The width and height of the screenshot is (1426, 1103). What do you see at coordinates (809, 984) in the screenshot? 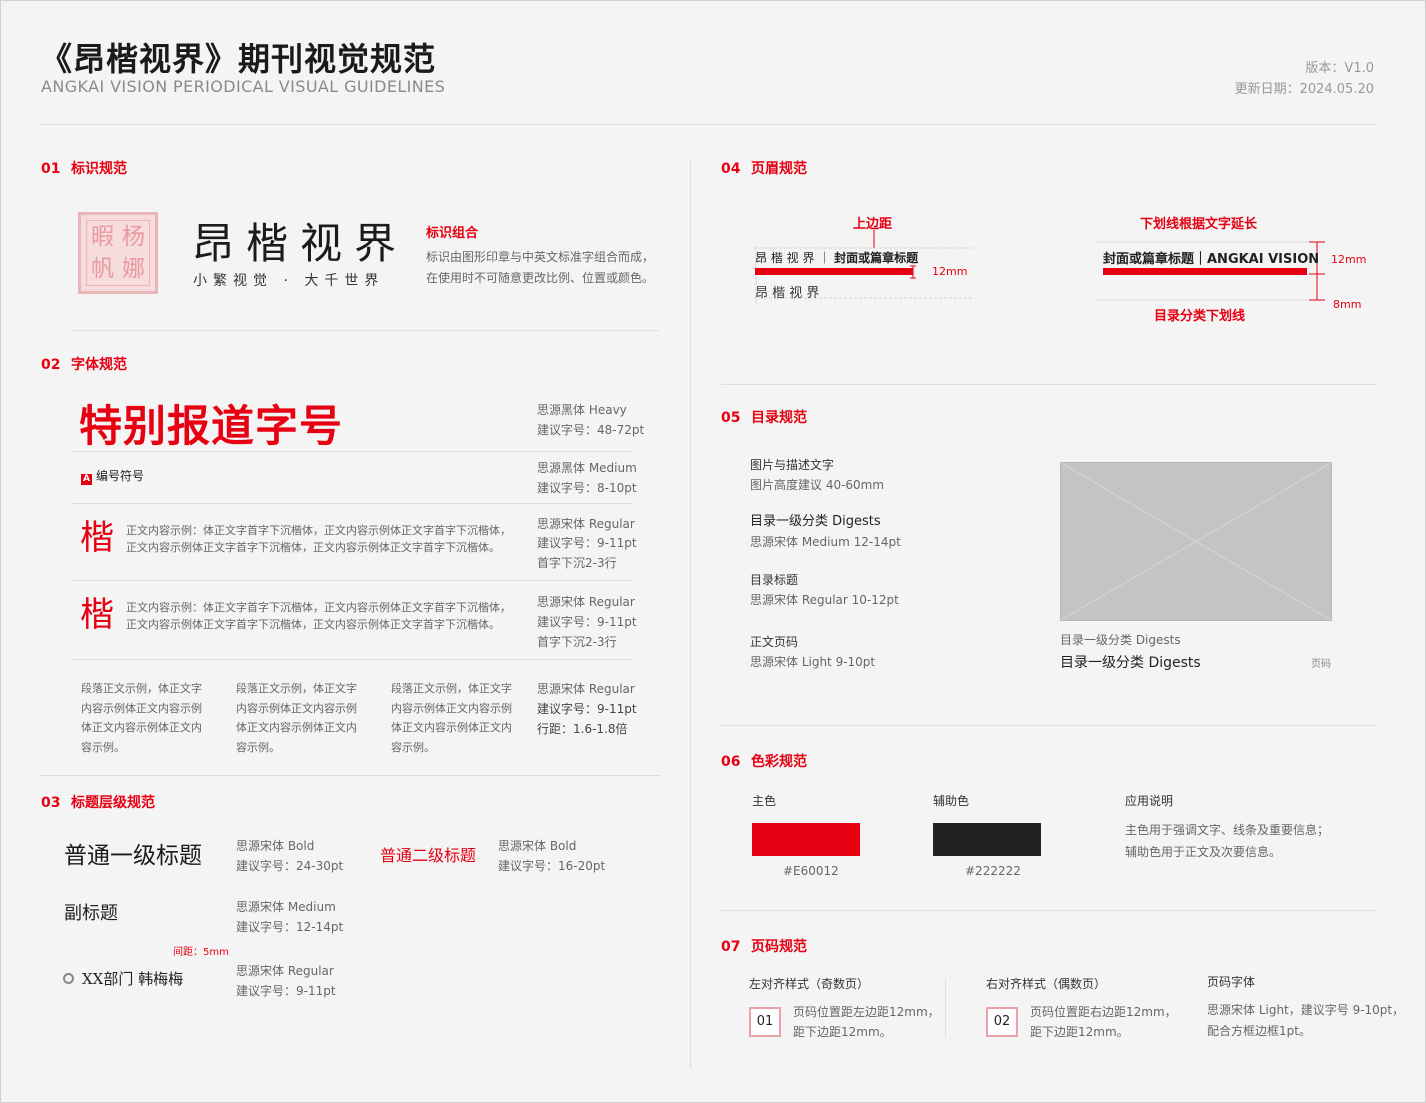
I see `left-align-title: 左对齐样式（奇数页）` at bounding box center [809, 984].